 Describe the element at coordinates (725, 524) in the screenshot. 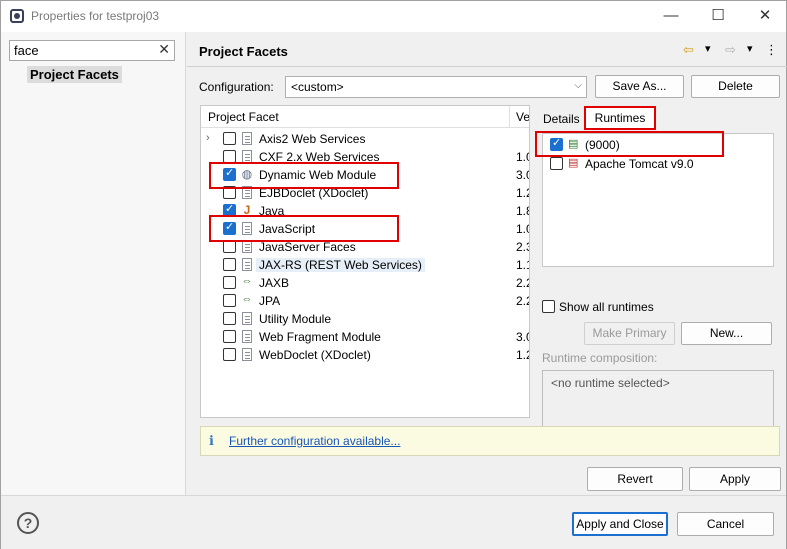

I see `cancel-button: Cancel` at that location.